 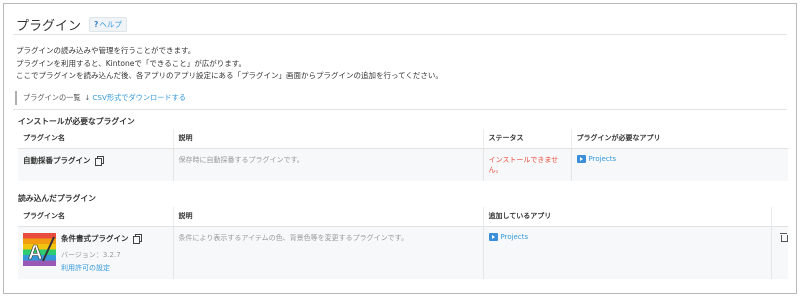 I want to click on column-header: ステータス, so click(x=527, y=139).